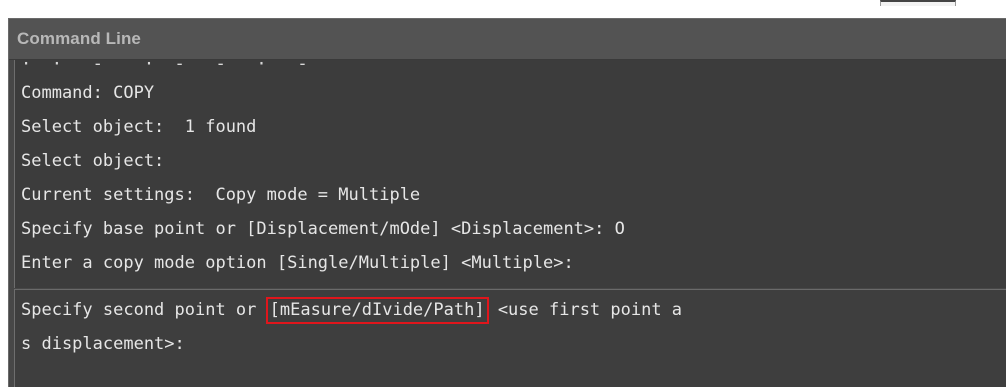  I want to click on history-line: Command: COPY, so click(88, 93).